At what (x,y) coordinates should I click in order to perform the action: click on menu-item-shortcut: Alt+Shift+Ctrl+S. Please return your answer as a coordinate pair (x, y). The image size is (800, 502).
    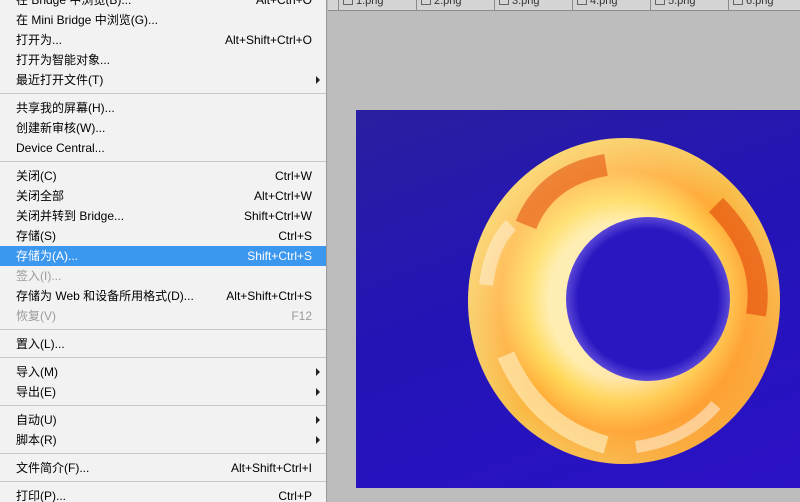
    Looking at the image, I should click on (269, 296).